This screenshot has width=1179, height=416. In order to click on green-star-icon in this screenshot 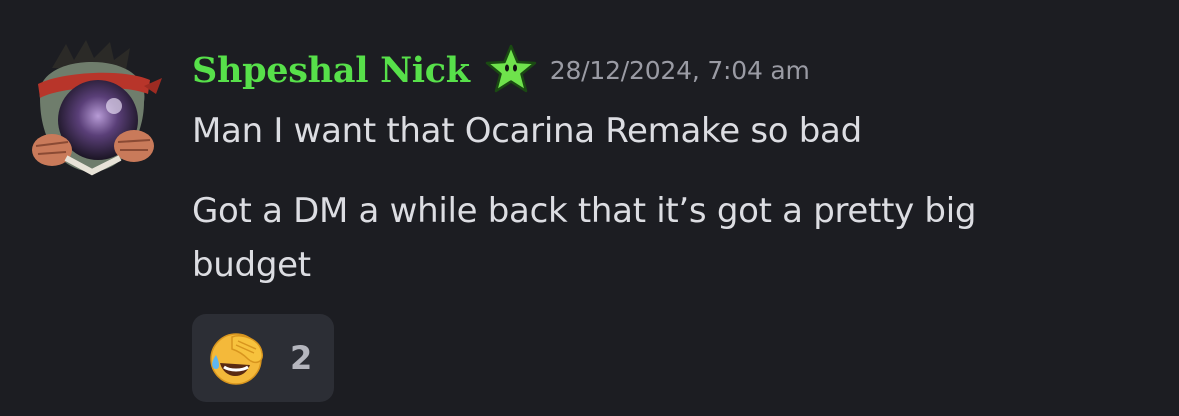, I will do `click(510, 68)`.